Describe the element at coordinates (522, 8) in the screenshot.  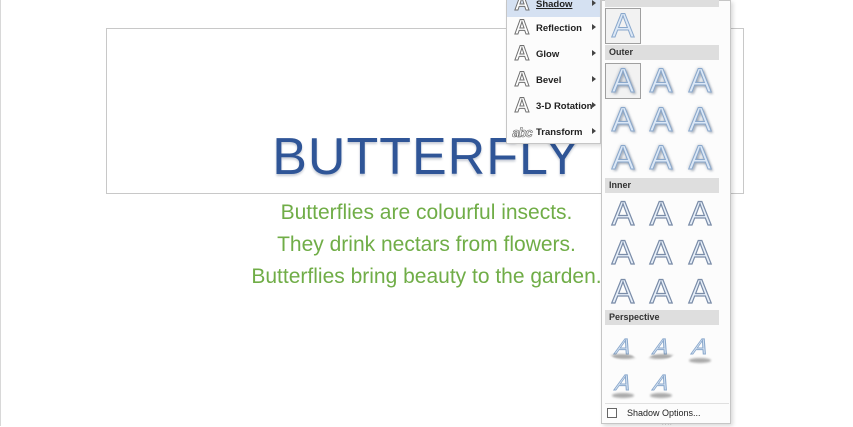
I see `letter-a-shadow-icon: A` at that location.